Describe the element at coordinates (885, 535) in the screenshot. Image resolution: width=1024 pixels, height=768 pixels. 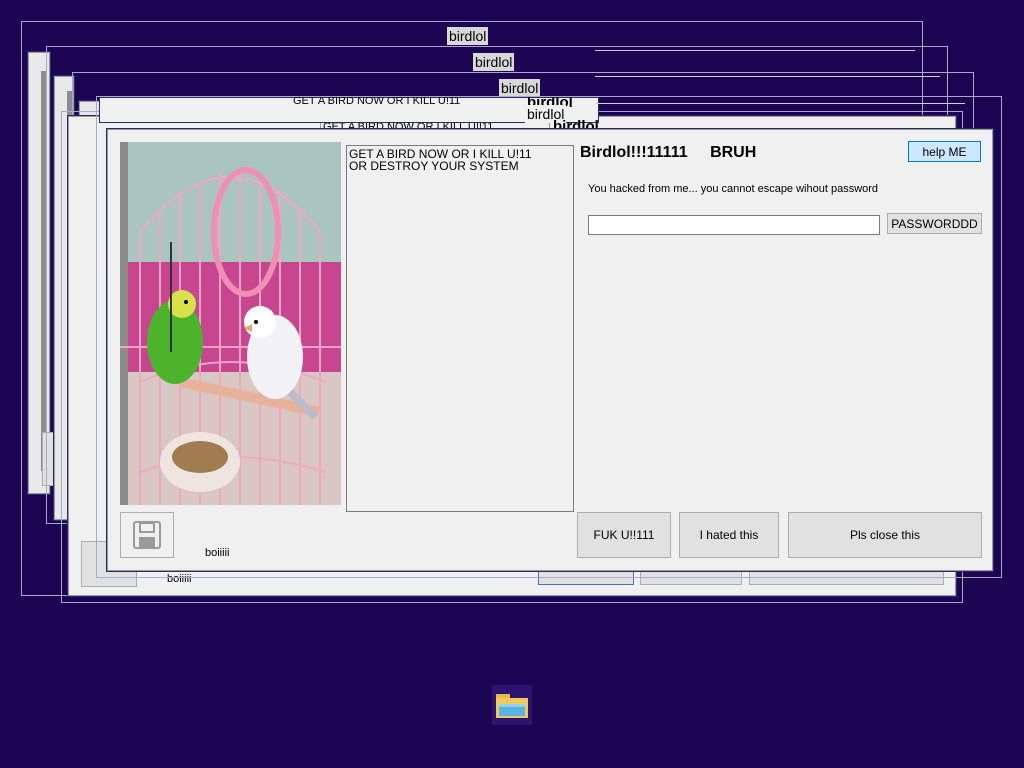
I see `pls-close-this-button: Pls close this` at that location.